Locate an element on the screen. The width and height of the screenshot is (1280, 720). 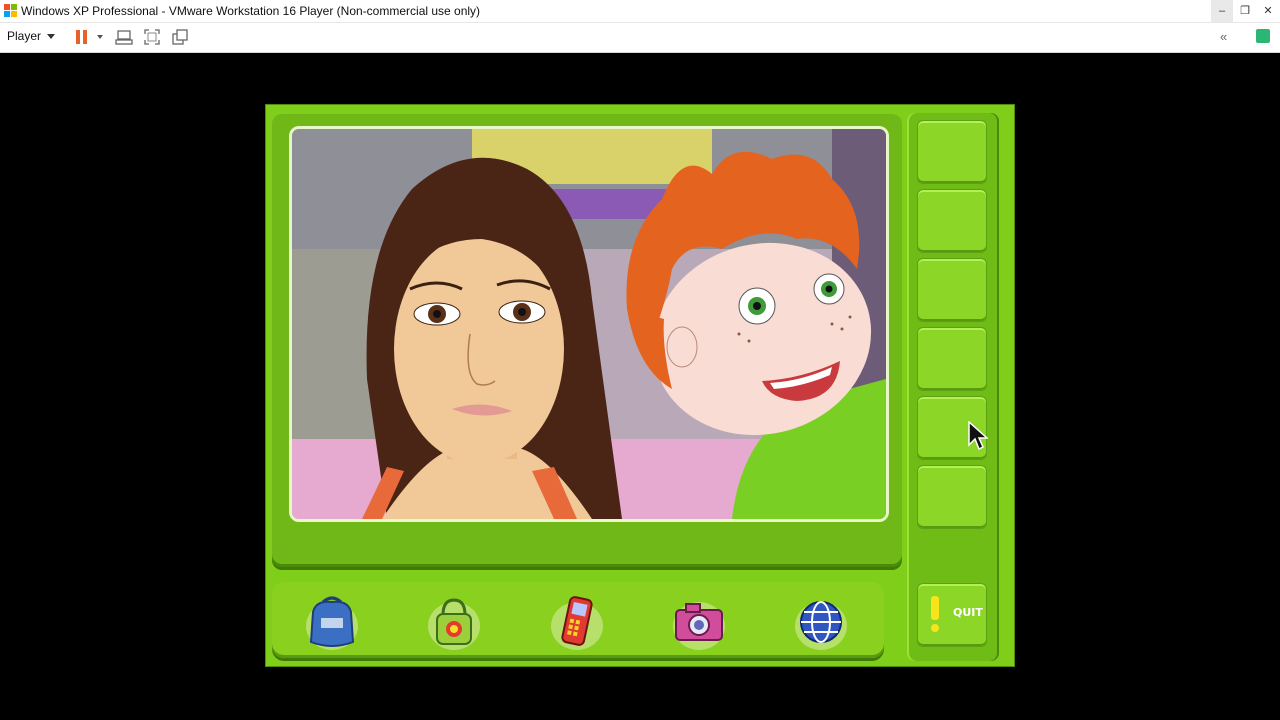
tool-bar is located at coordinates (578, 620).